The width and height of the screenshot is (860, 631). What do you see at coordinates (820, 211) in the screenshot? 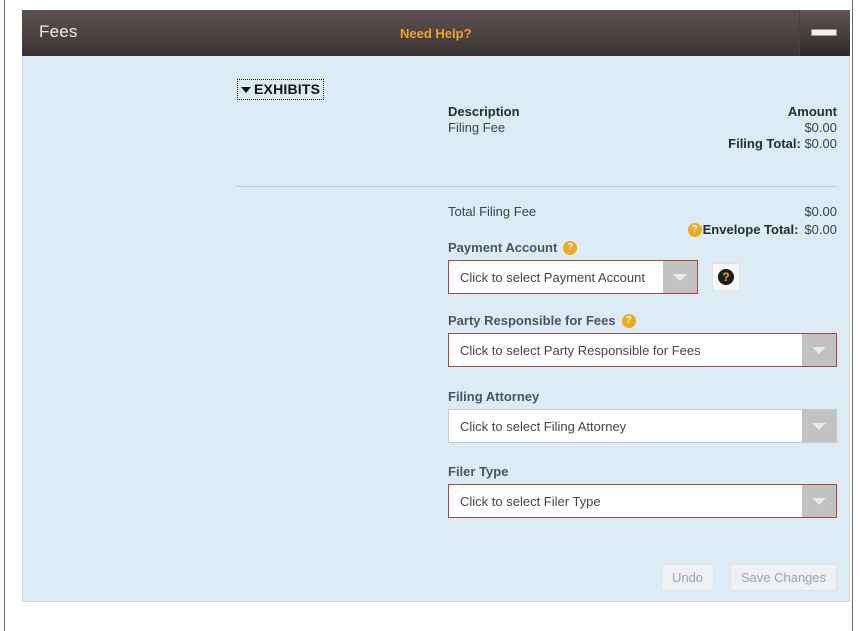
I see `total-filing-fee-amount: $0.00` at bounding box center [820, 211].